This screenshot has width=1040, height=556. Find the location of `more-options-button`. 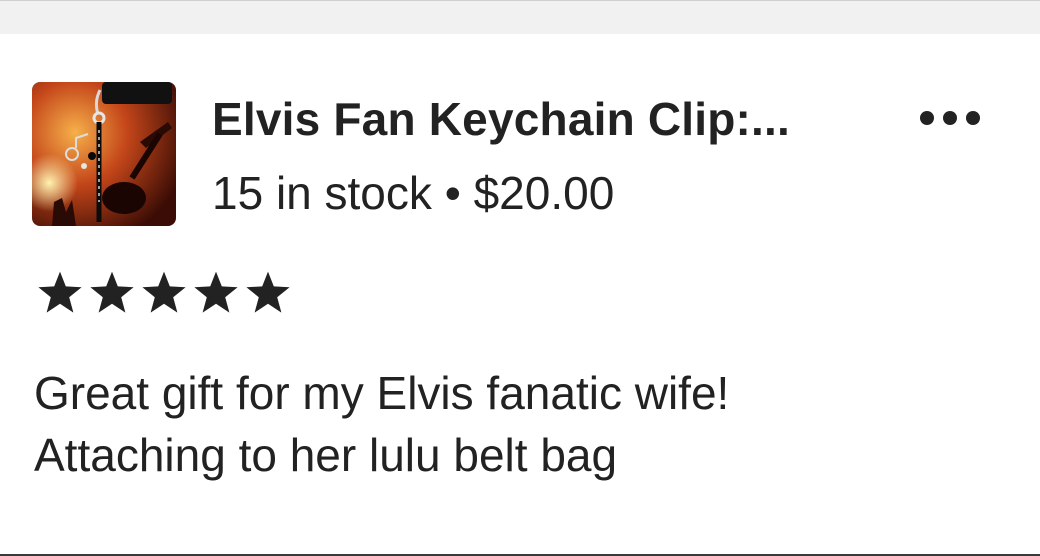

more-options-button is located at coordinates (950, 118).